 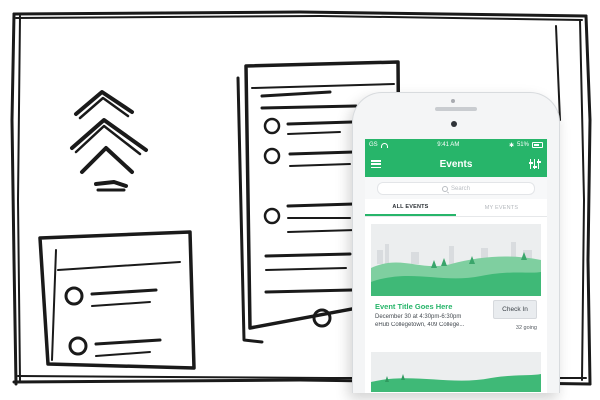 I want to click on nav-bar: Events, so click(x=456, y=164).